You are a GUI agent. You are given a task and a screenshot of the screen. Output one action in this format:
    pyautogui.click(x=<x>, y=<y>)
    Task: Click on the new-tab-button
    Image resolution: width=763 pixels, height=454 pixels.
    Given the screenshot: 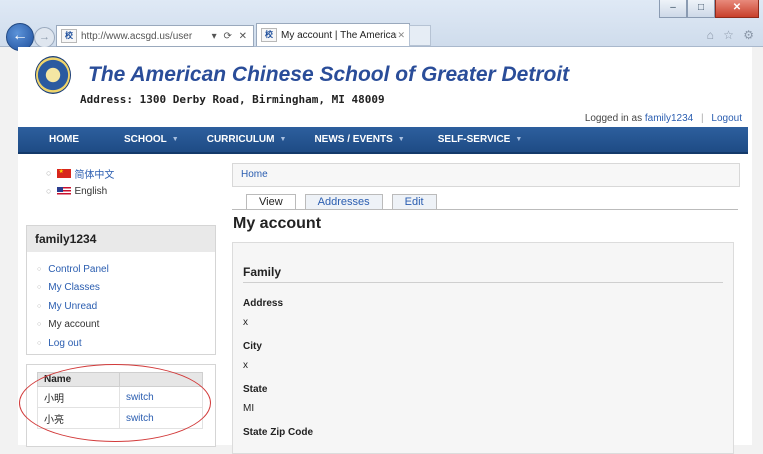 What is the action you would take?
    pyautogui.click(x=420, y=35)
    